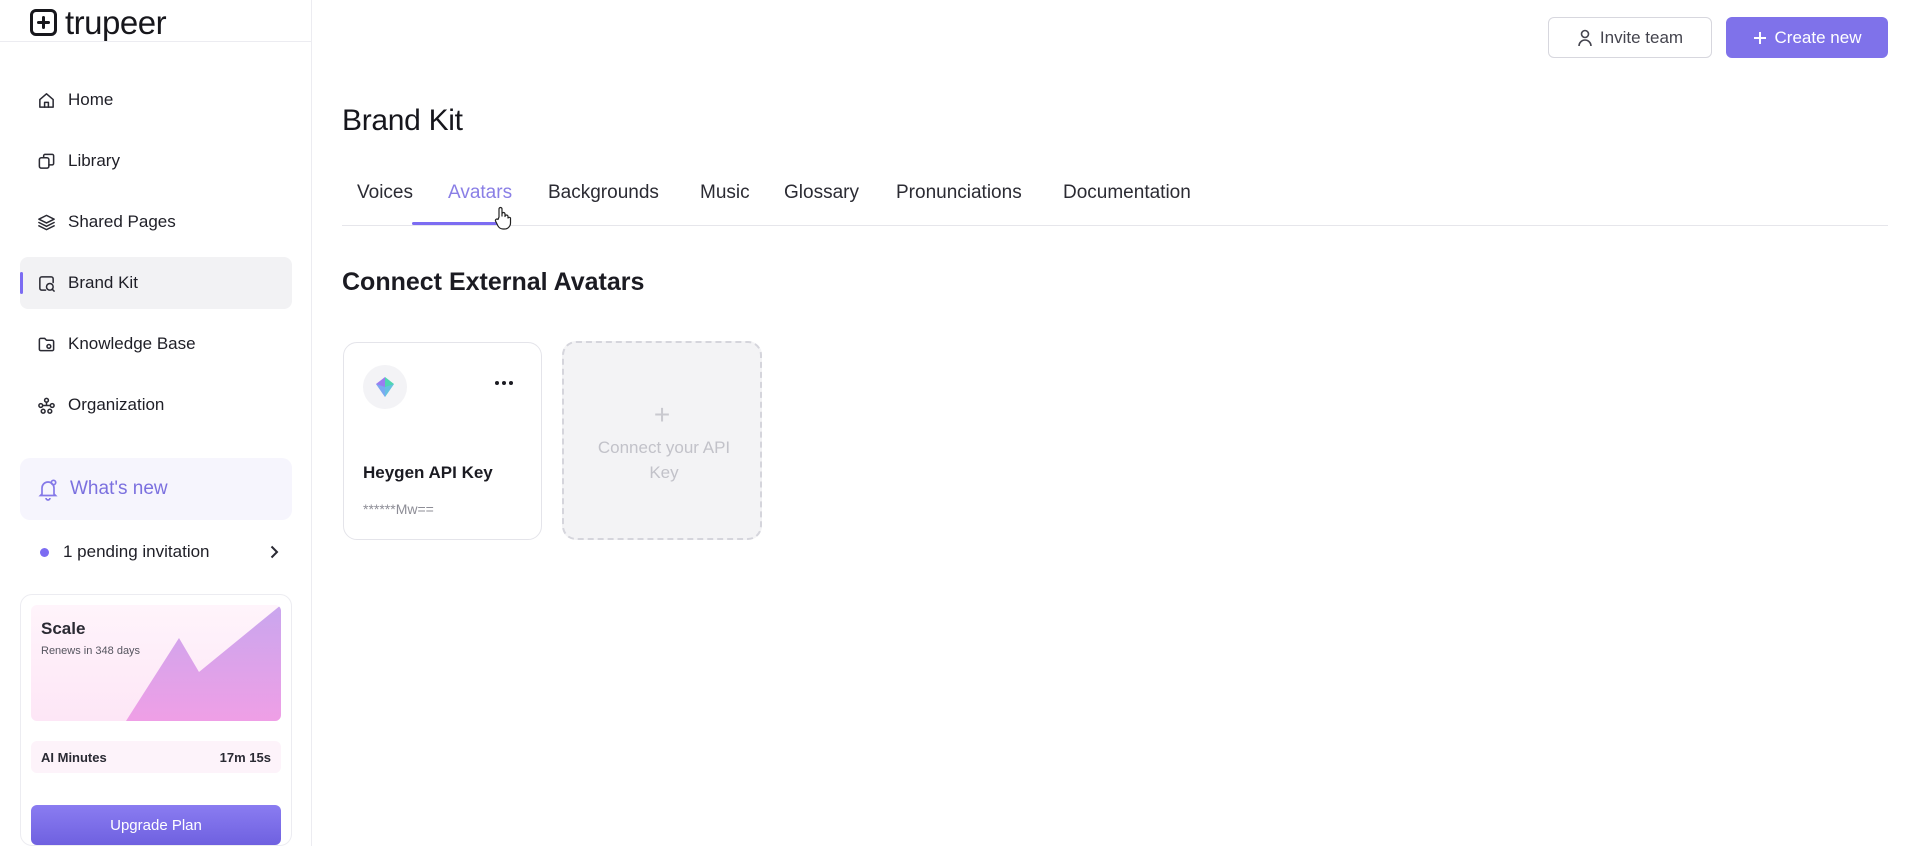 The height and width of the screenshot is (846, 1920). Describe the element at coordinates (63, 628) in the screenshot. I see `plan-name: Scale` at that location.